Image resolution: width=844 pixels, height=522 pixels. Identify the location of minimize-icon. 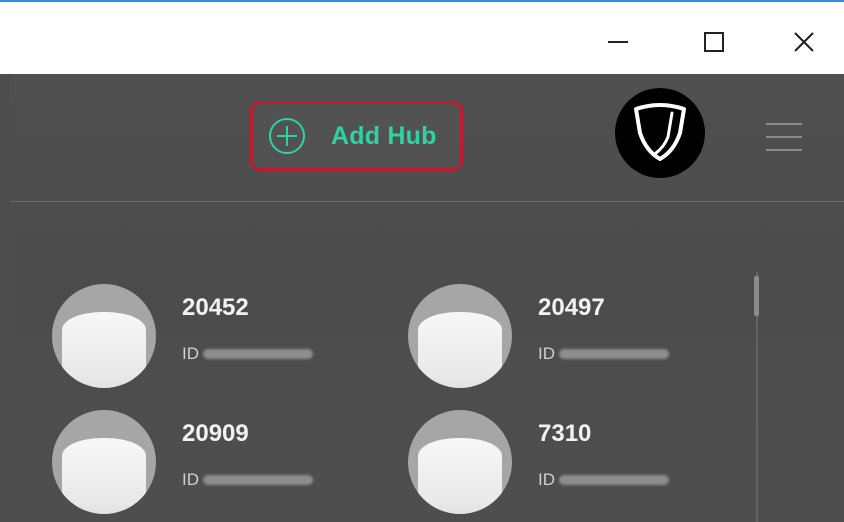
(618, 42).